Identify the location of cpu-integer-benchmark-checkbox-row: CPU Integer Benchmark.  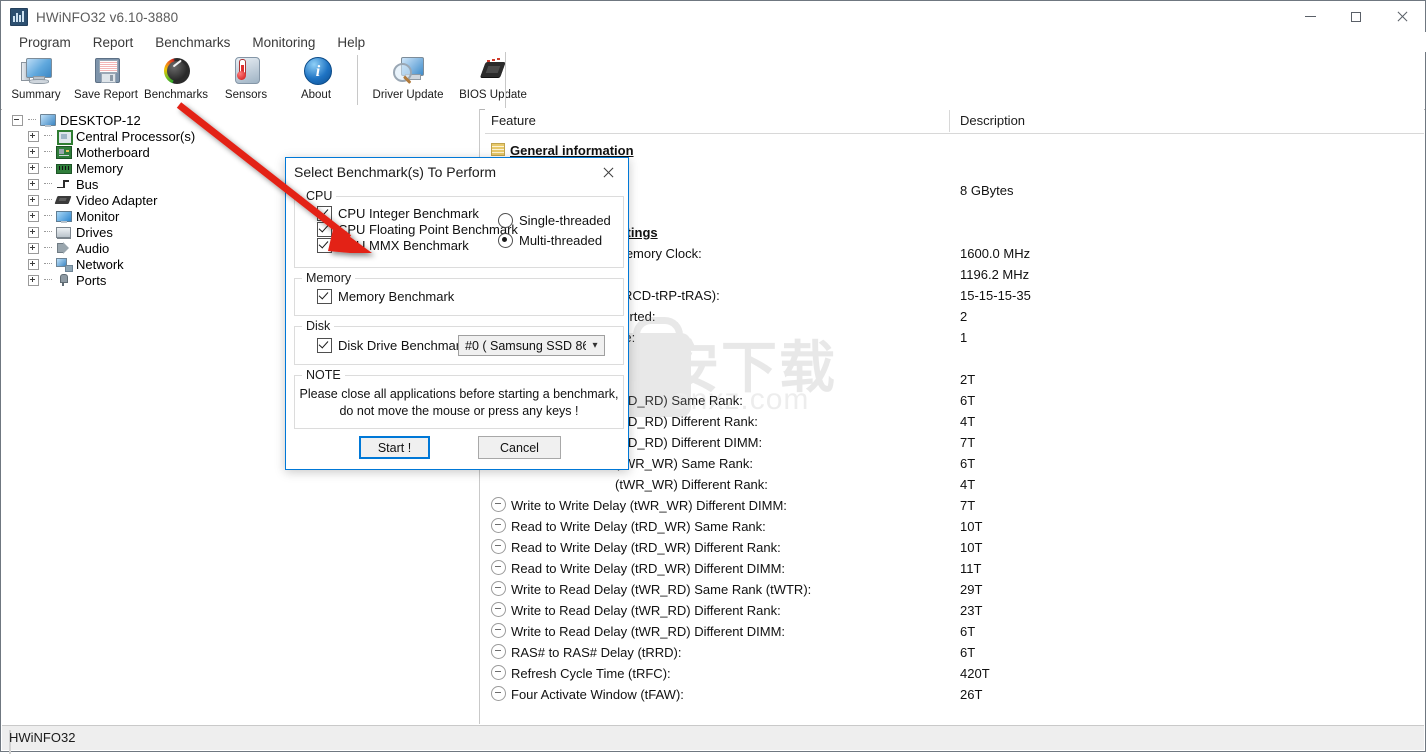
(398, 213).